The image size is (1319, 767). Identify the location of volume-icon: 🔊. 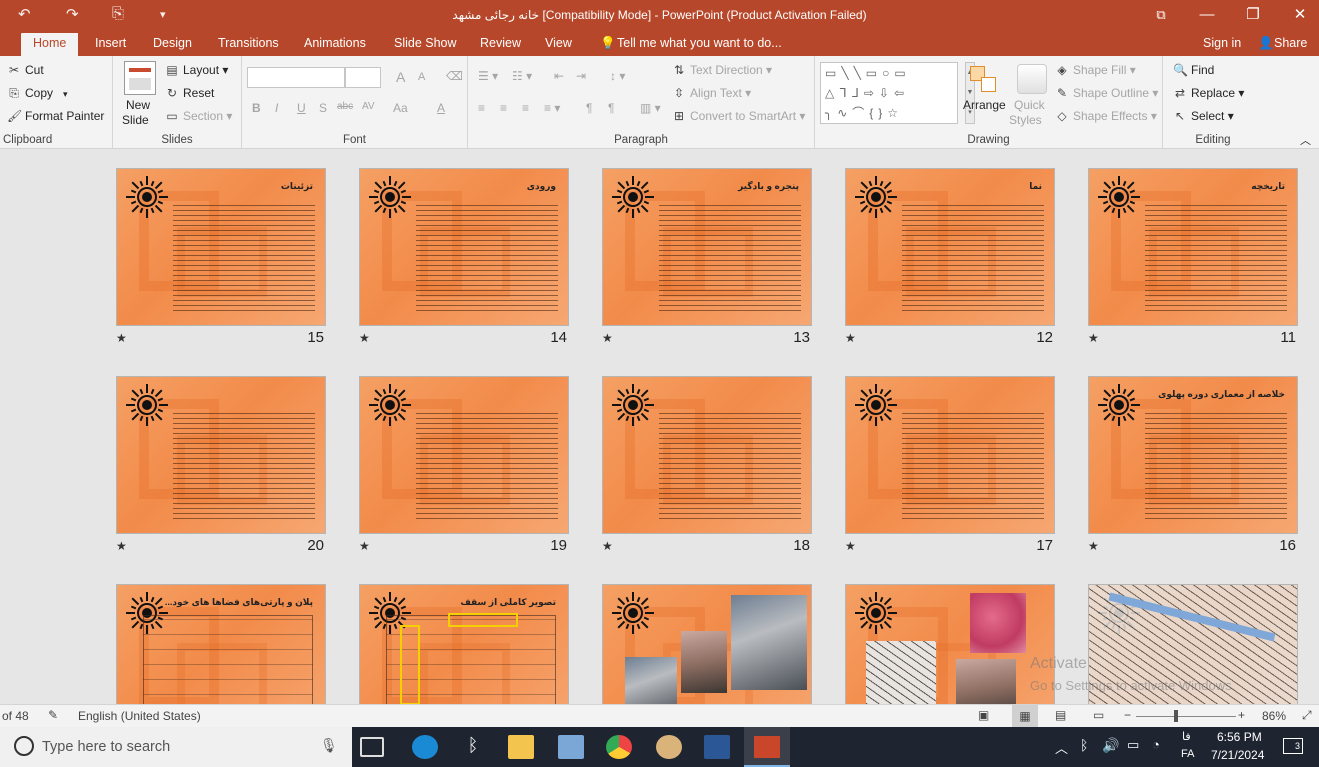
(1110, 745).